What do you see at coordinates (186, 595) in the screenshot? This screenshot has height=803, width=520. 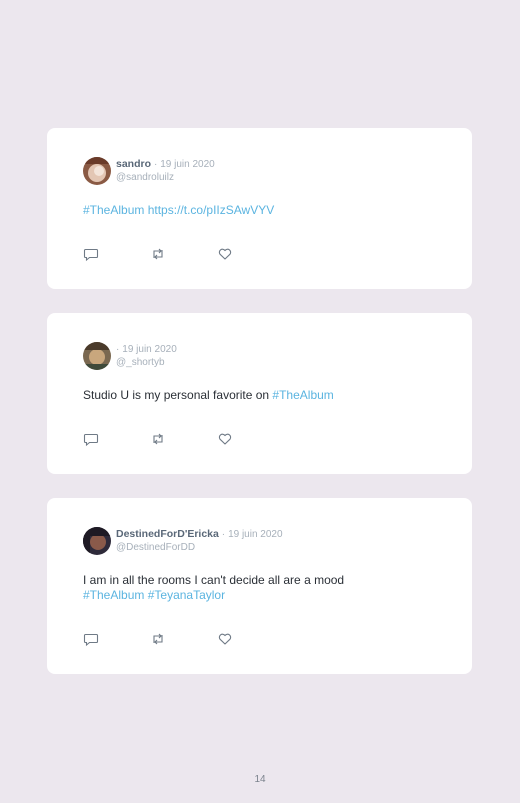 I see `hashtag-link: #TeyanaTaylor` at bounding box center [186, 595].